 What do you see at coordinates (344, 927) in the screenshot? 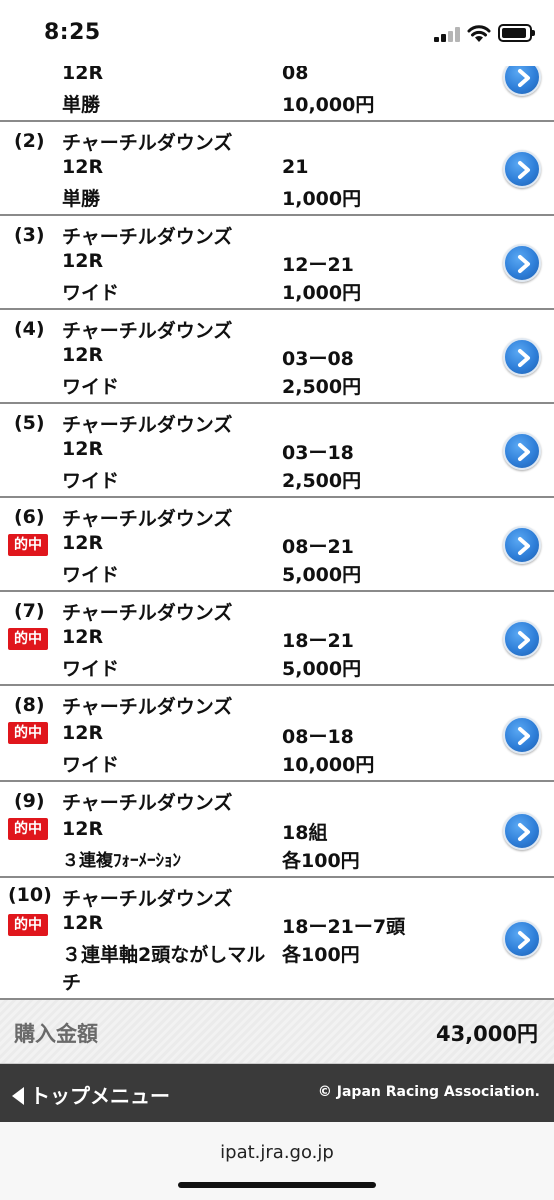
I see `horse-combination: 18ー21ー7頭` at bounding box center [344, 927].